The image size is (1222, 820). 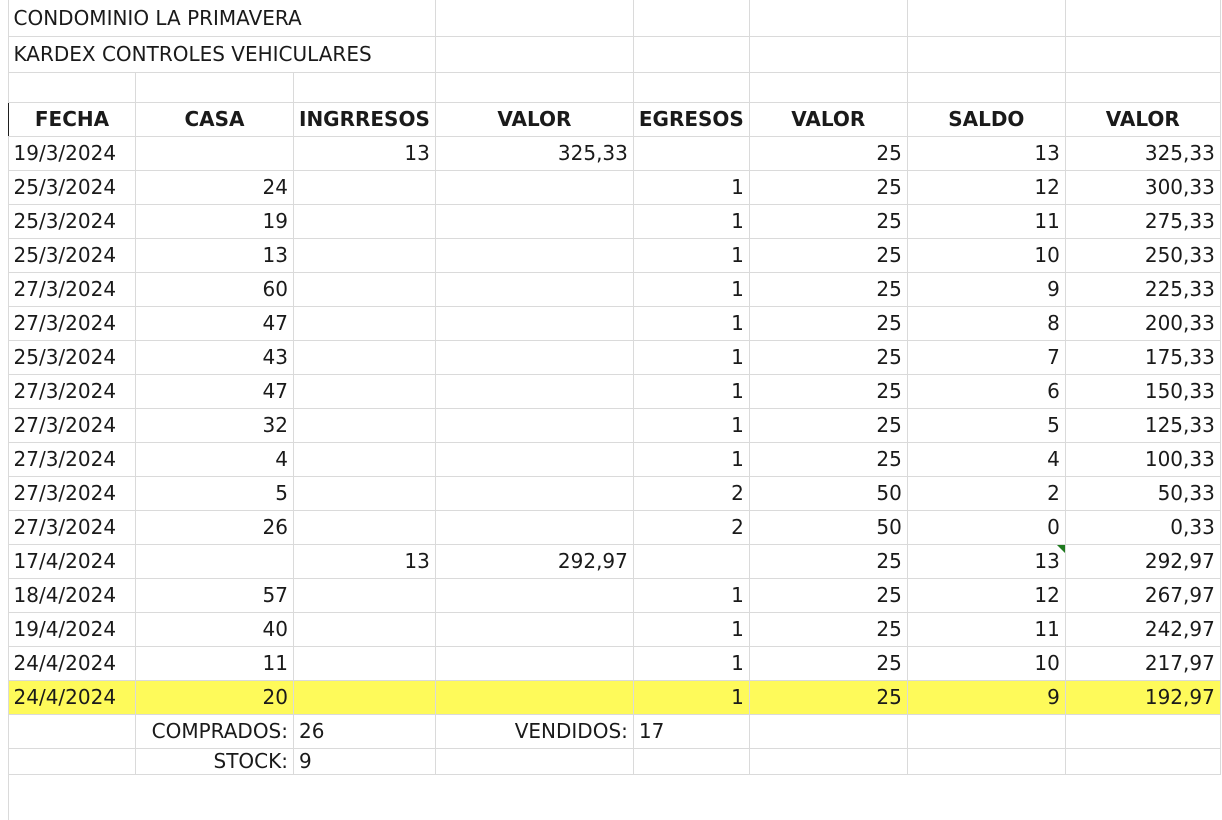 I want to click on cell-casa, so click(x=214, y=153).